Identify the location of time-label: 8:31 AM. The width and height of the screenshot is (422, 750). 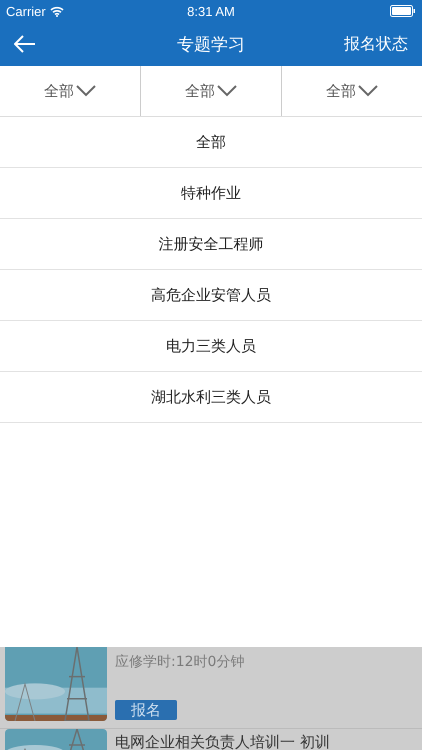
(211, 11).